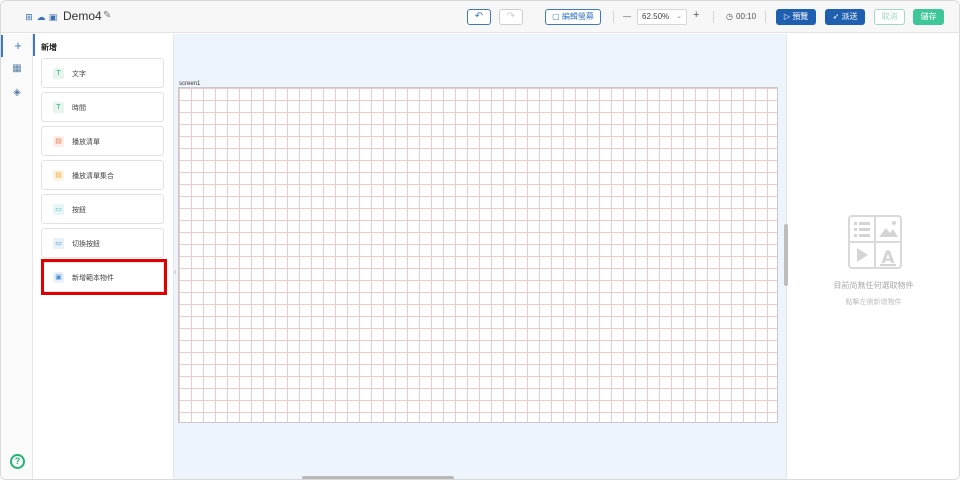 This screenshot has width=960, height=480. I want to click on edit-name-icon: ✎, so click(107, 15).